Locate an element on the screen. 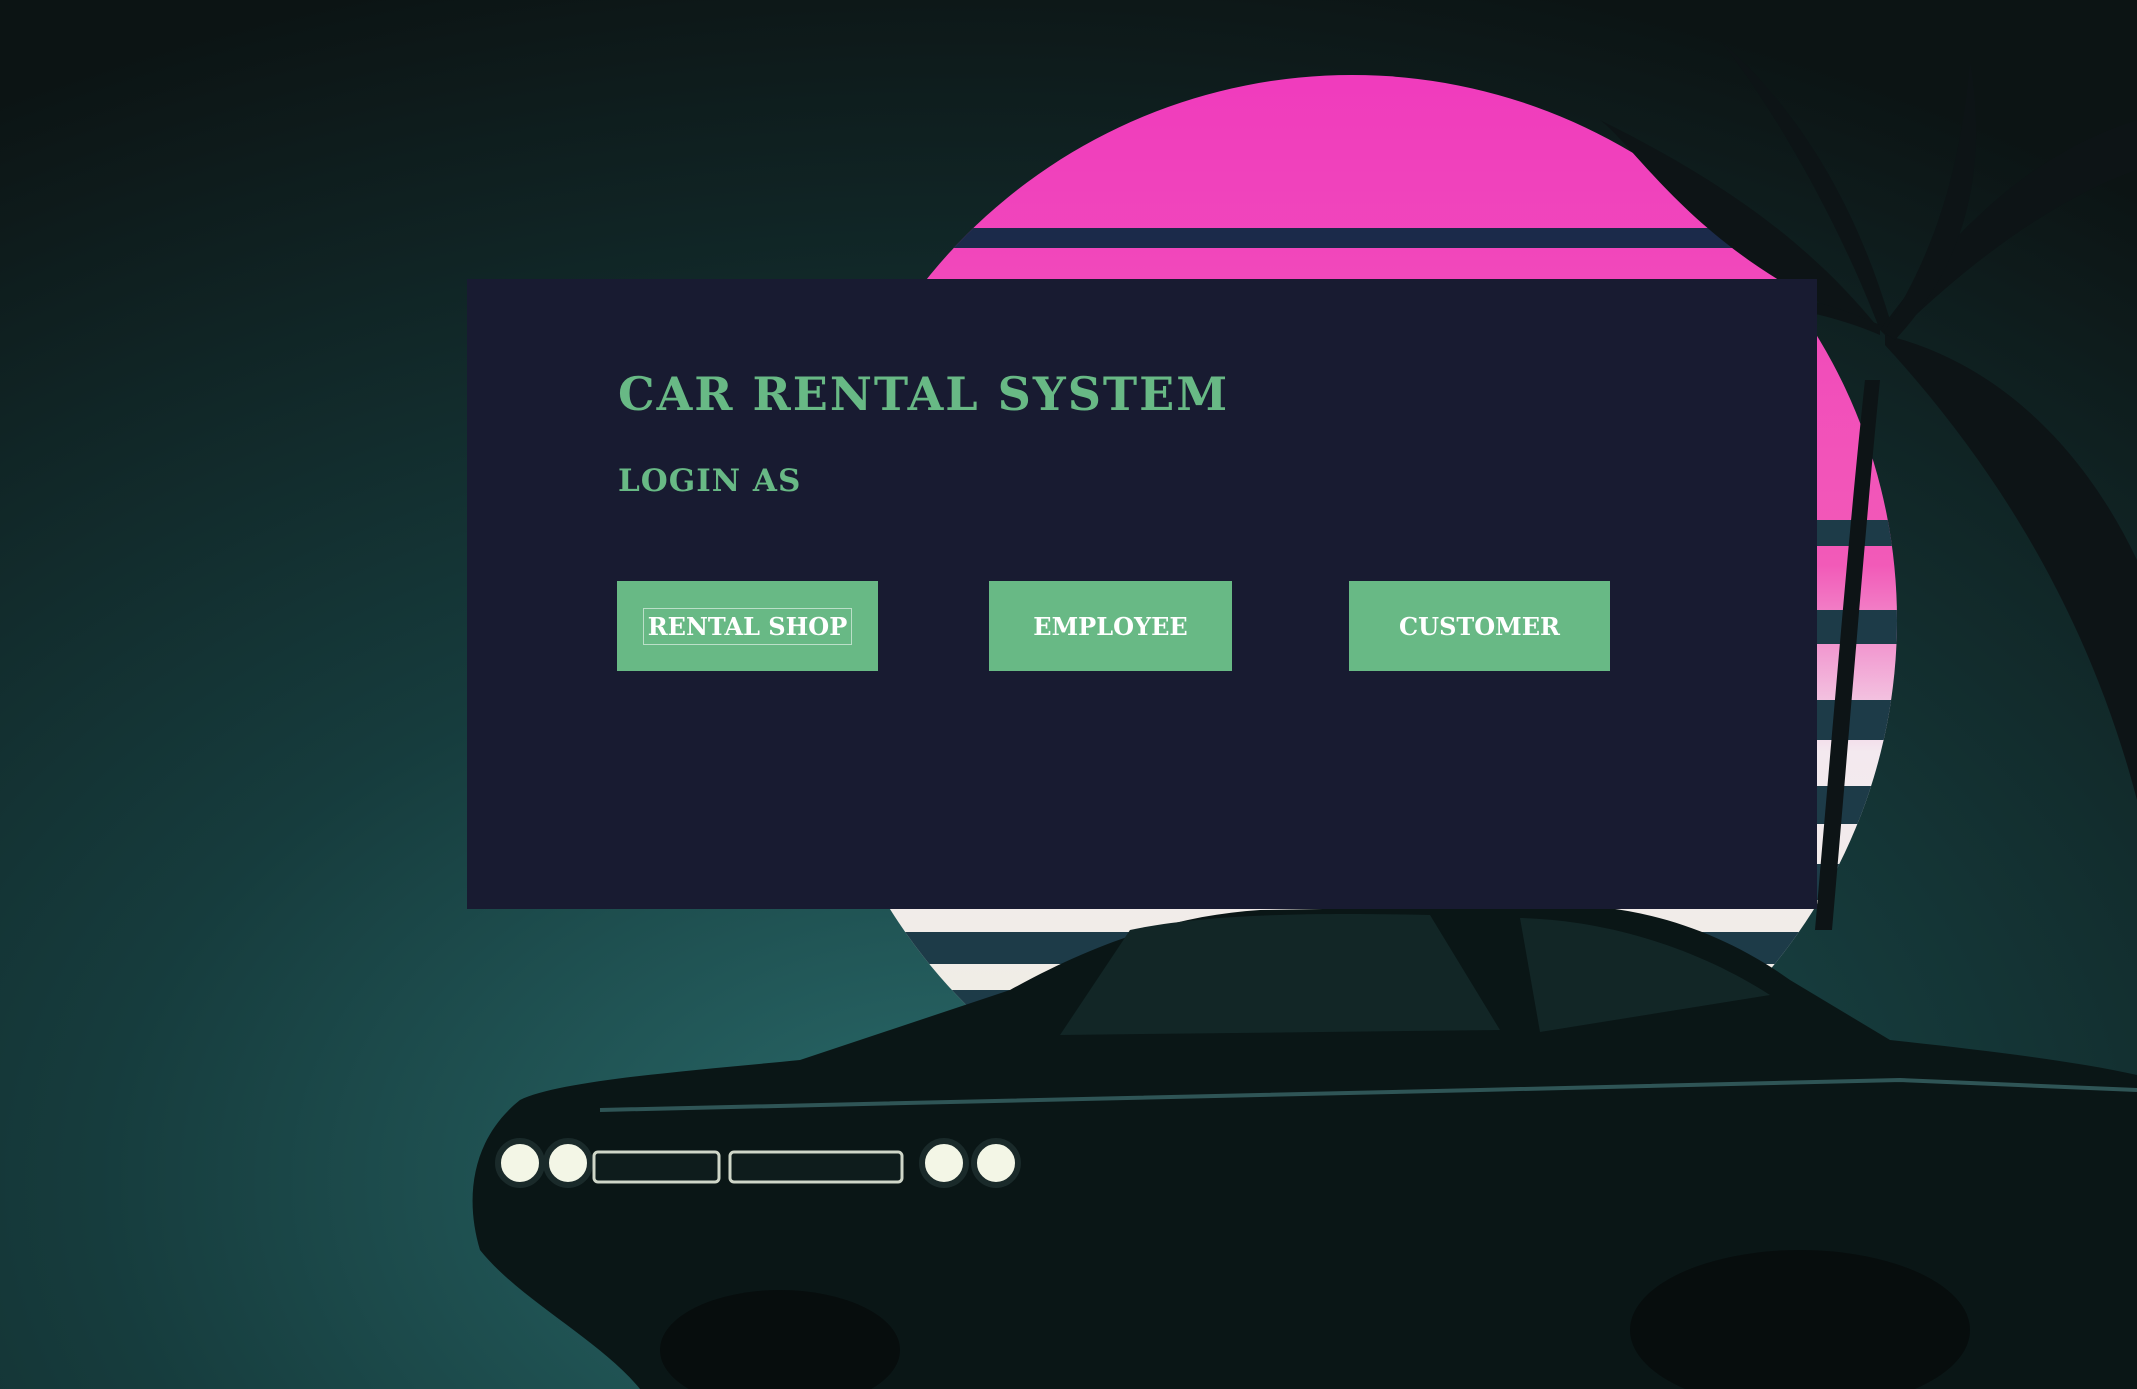  customer-button: Customer is located at coordinates (1479, 626).